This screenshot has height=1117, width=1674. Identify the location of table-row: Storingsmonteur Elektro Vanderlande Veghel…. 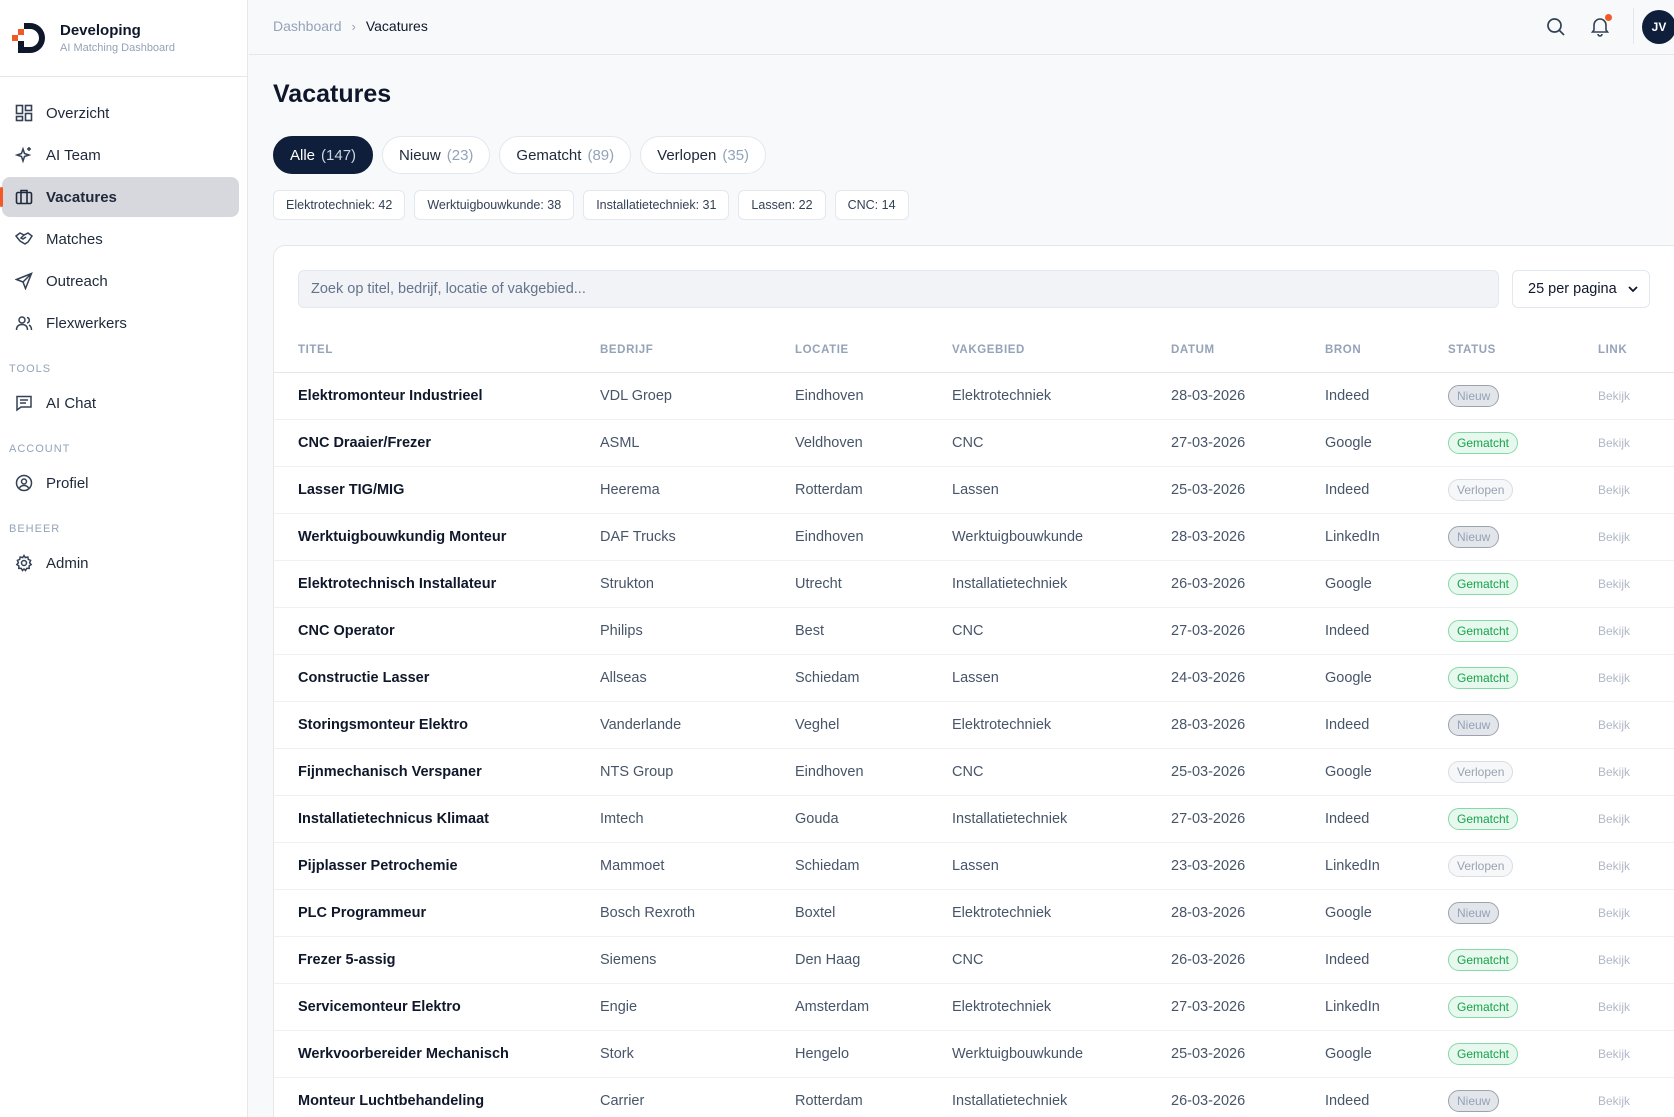
(974, 725).